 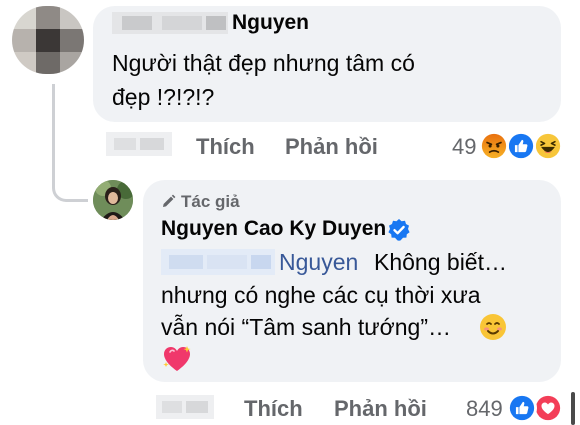 I want to click on comment-like-button: Thích, so click(x=225, y=147).